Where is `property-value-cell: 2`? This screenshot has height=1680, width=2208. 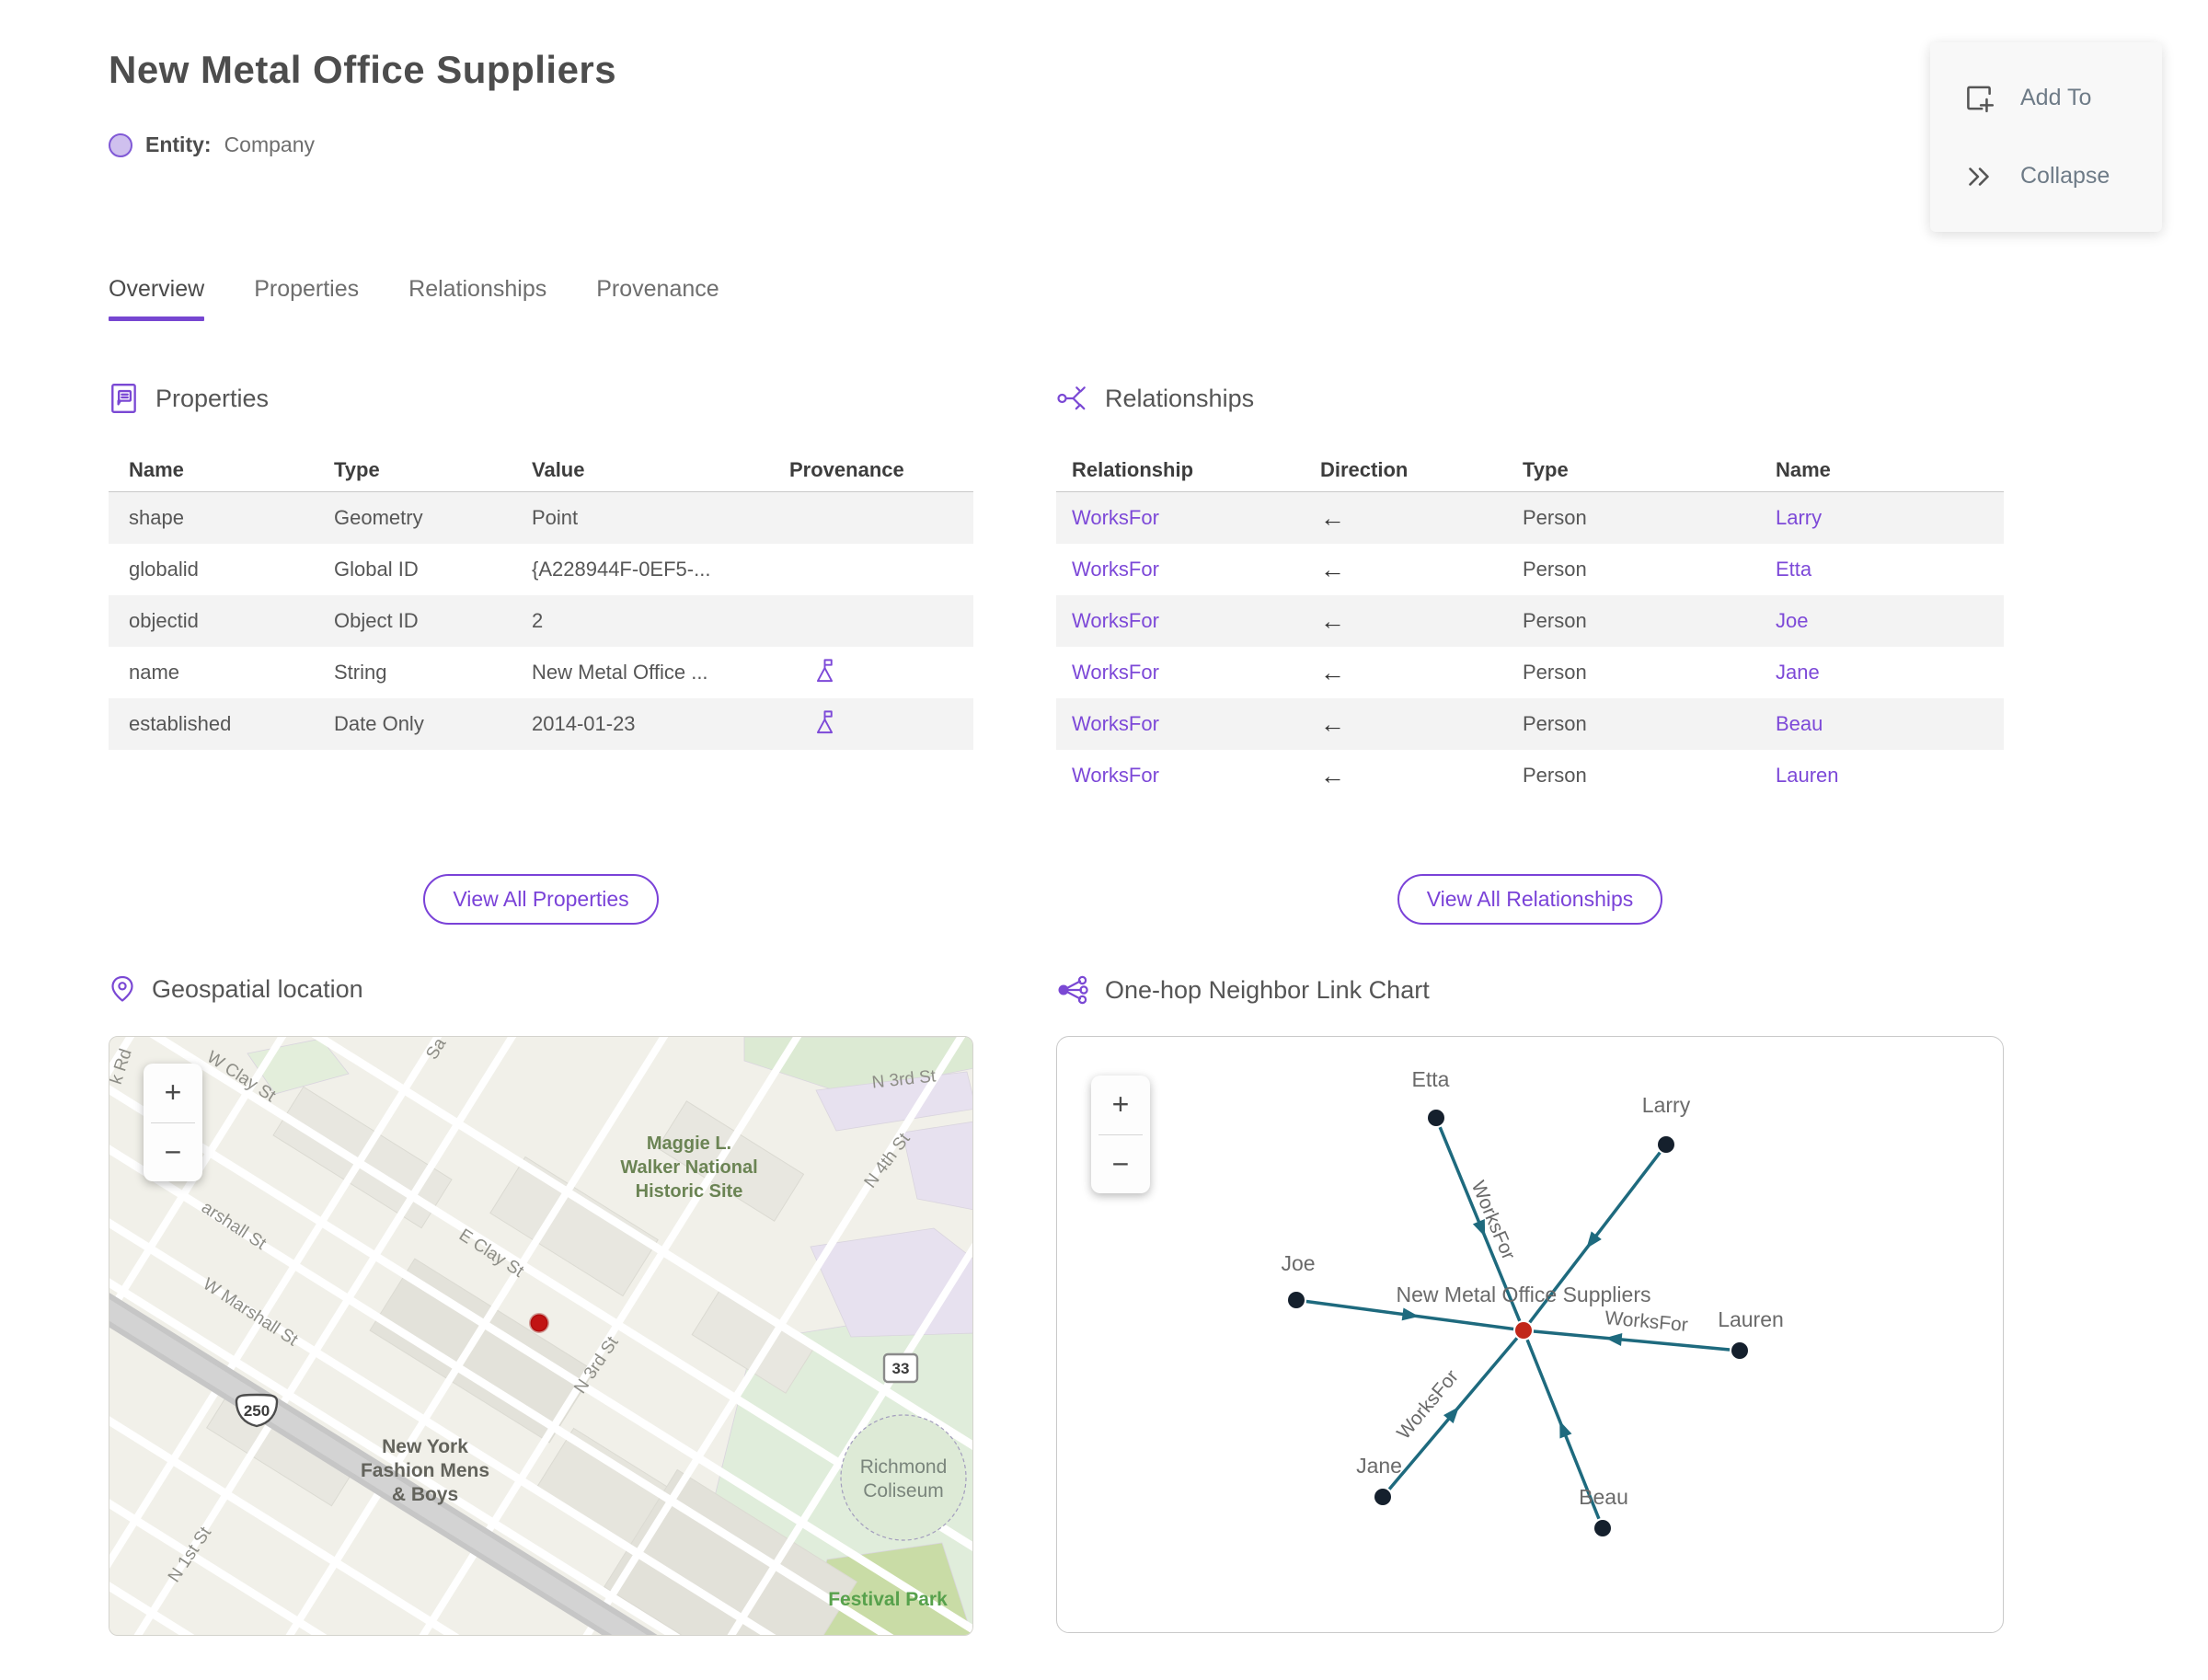 property-value-cell: 2 is located at coordinates (538, 620).